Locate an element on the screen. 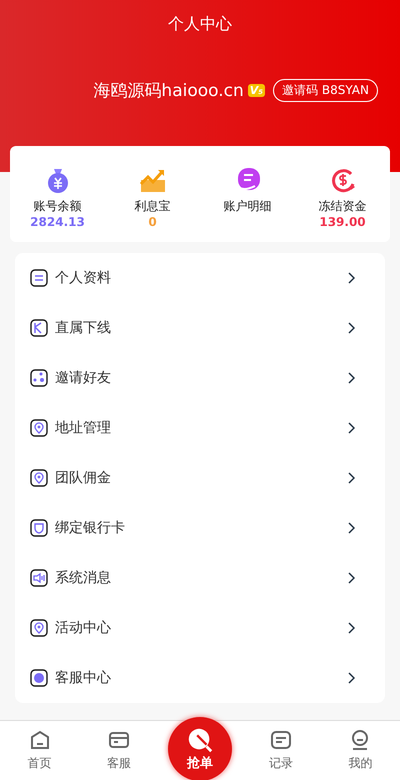  document-icon is located at coordinates (39, 278).